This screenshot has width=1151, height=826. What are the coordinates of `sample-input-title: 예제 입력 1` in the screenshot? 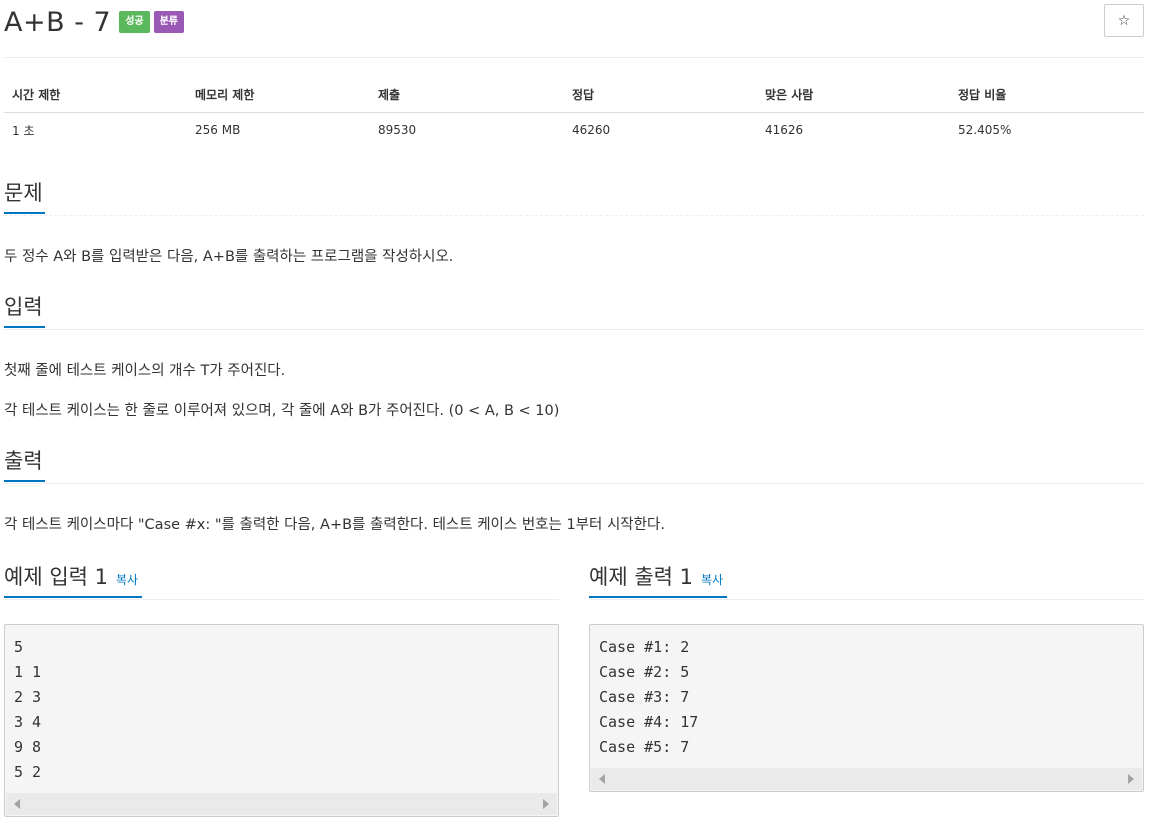 It's located at (56, 577).